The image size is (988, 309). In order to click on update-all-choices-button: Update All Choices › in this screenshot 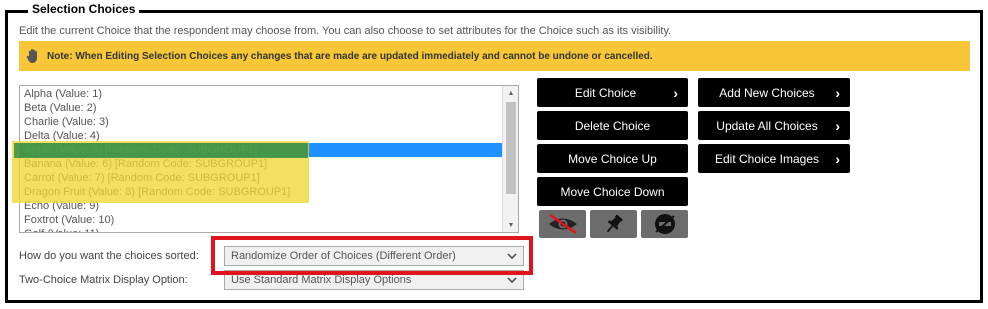, I will do `click(774, 125)`.